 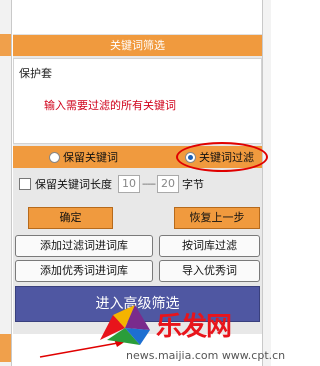 What do you see at coordinates (110, 105) in the screenshot?
I see `keyword-placeholder: 输入需要过滤的所有关键词` at bounding box center [110, 105].